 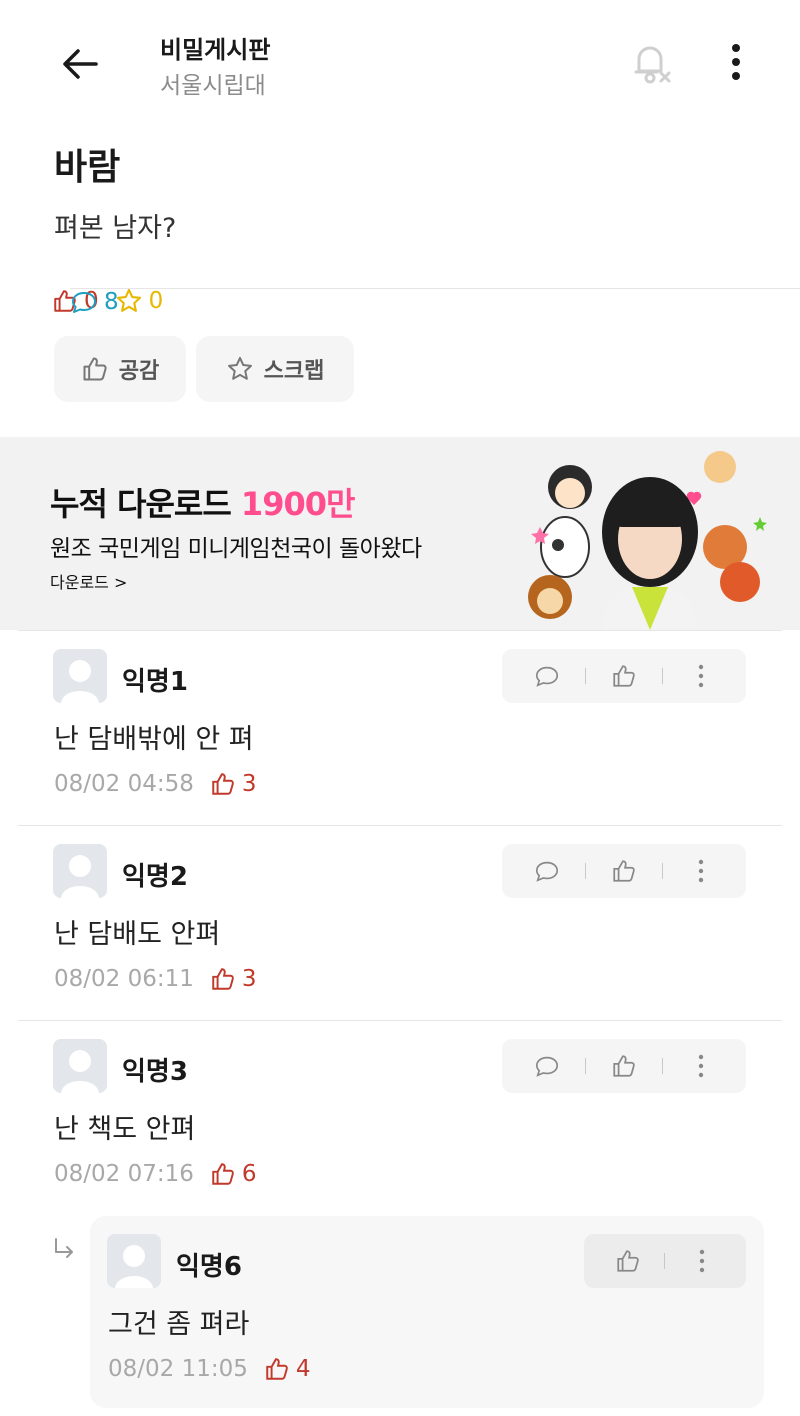 I want to click on reply-like-value: 4, so click(x=303, y=1369).